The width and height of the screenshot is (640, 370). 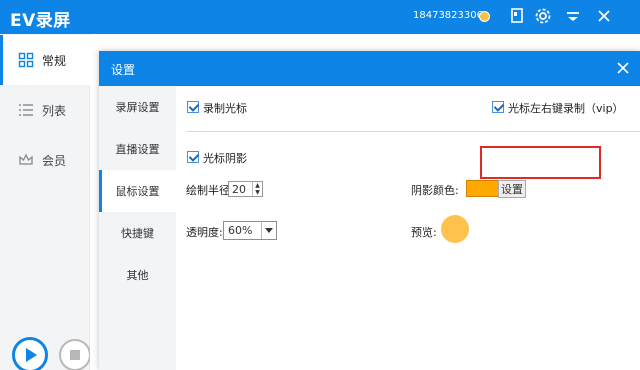 I want to click on grid-icon, so click(x=26, y=60).